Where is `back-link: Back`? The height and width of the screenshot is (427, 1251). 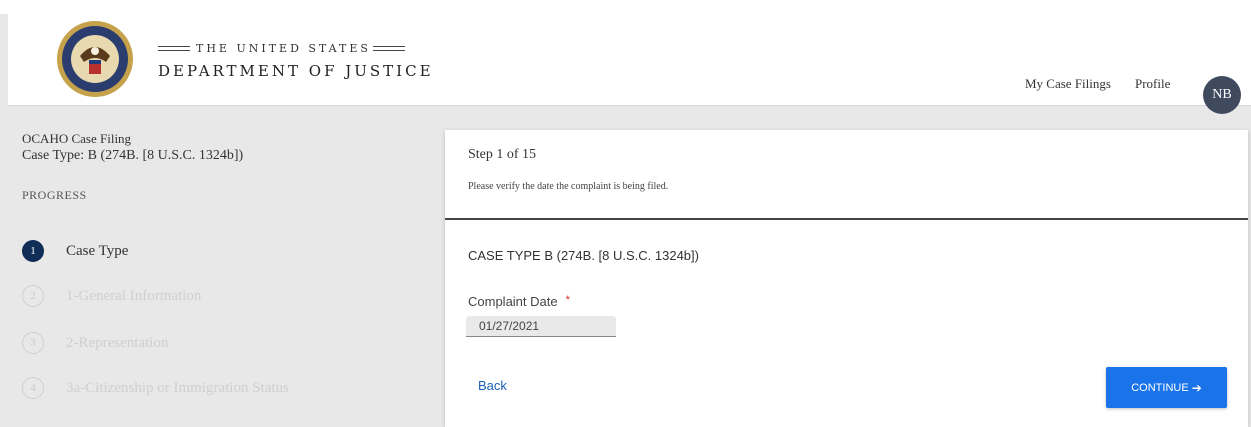
back-link: Back is located at coordinates (492, 385).